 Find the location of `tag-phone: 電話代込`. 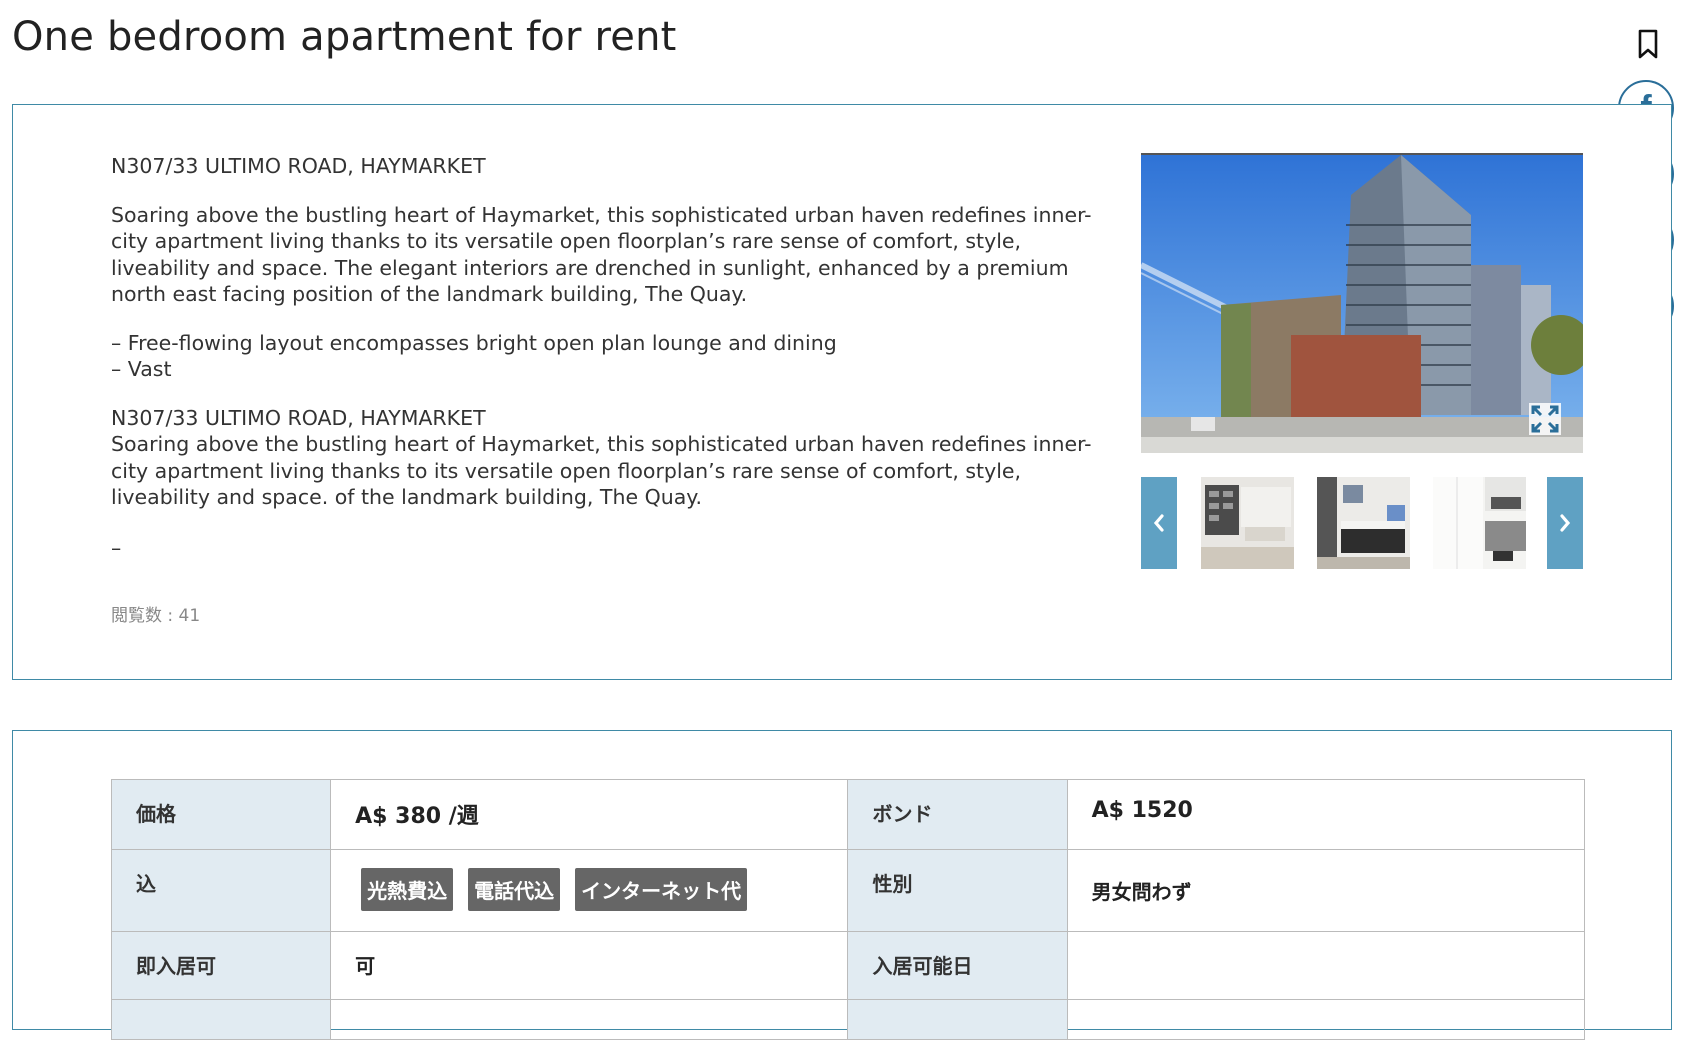

tag-phone: 電話代込 is located at coordinates (514, 889).